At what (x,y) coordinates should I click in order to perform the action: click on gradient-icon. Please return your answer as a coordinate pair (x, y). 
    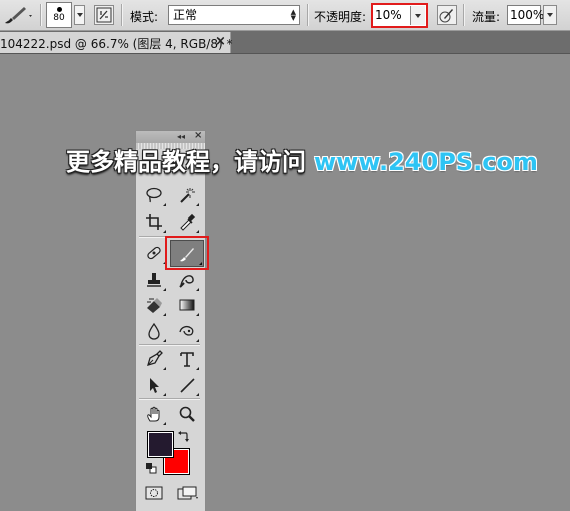
    Looking at the image, I should click on (187, 305).